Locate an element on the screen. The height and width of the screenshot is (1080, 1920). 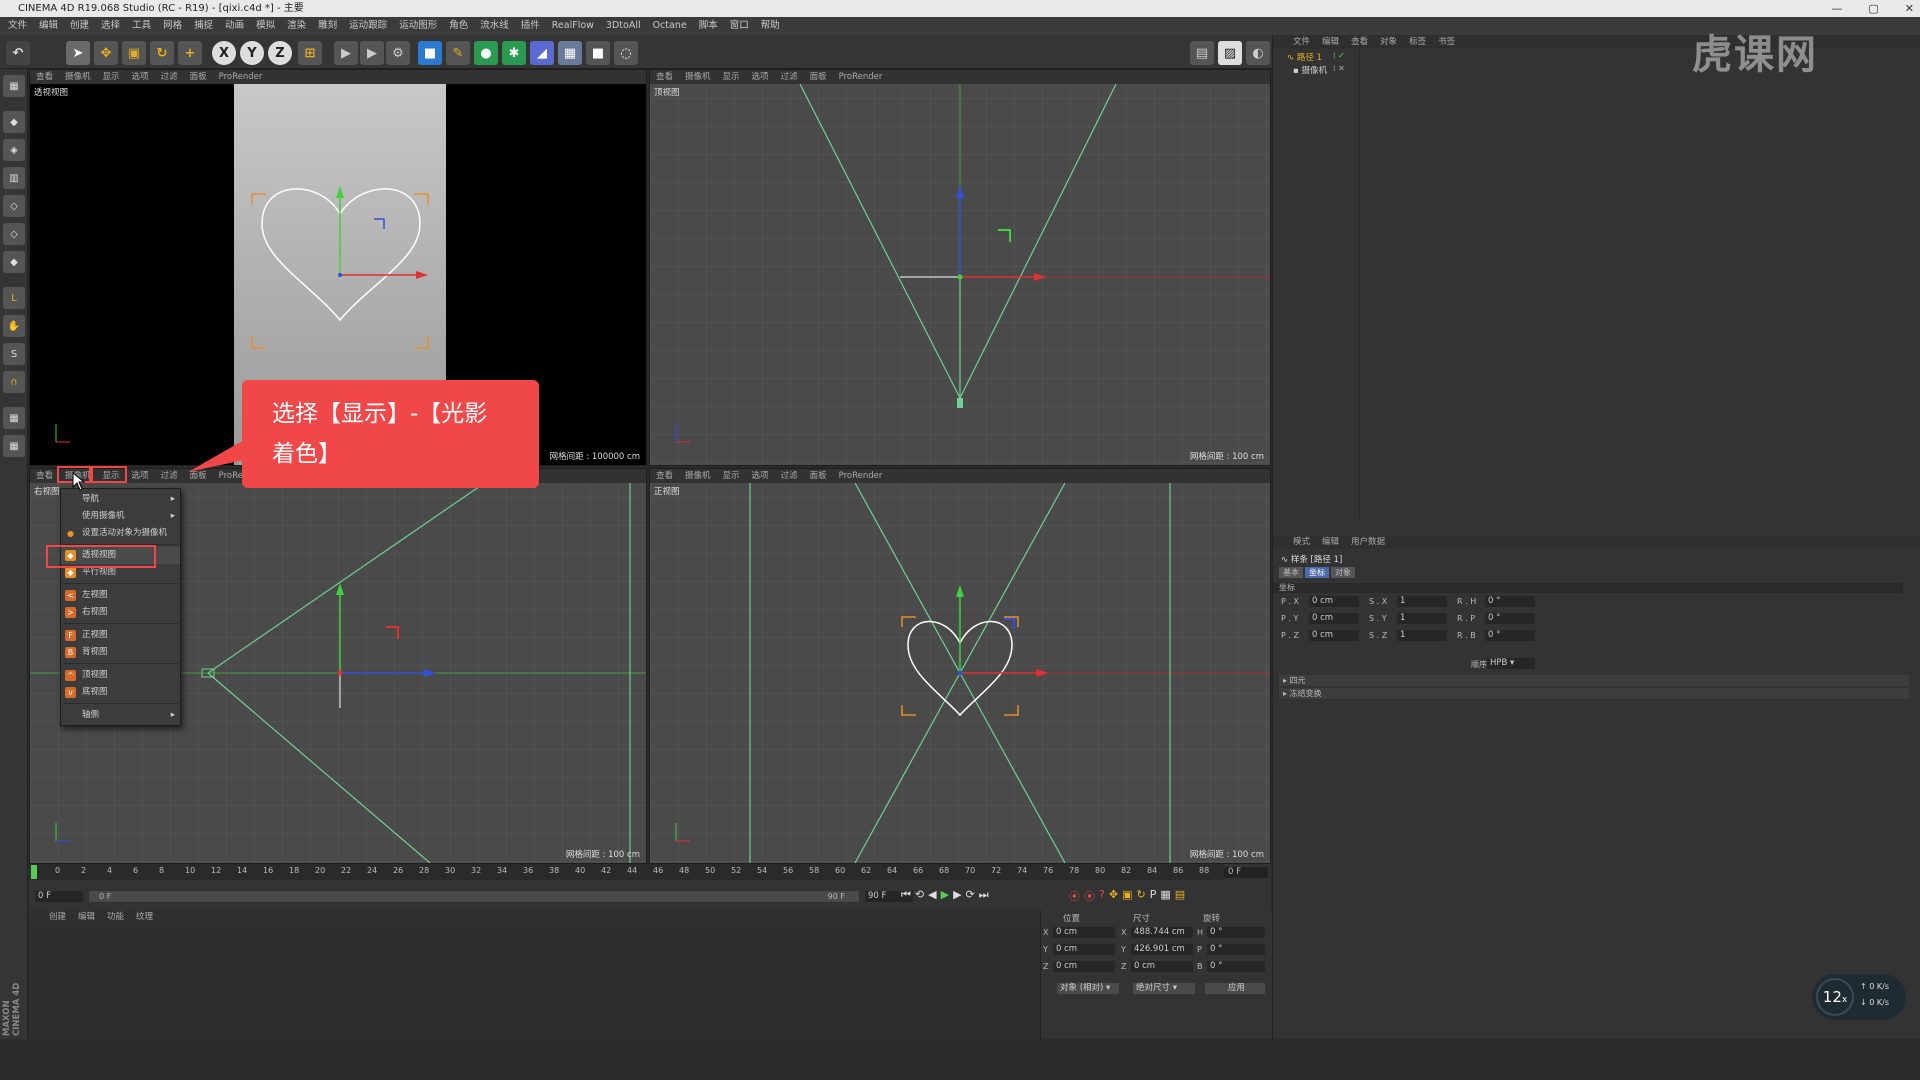
menu-11: 运动跟踪 is located at coordinates (368, 26).